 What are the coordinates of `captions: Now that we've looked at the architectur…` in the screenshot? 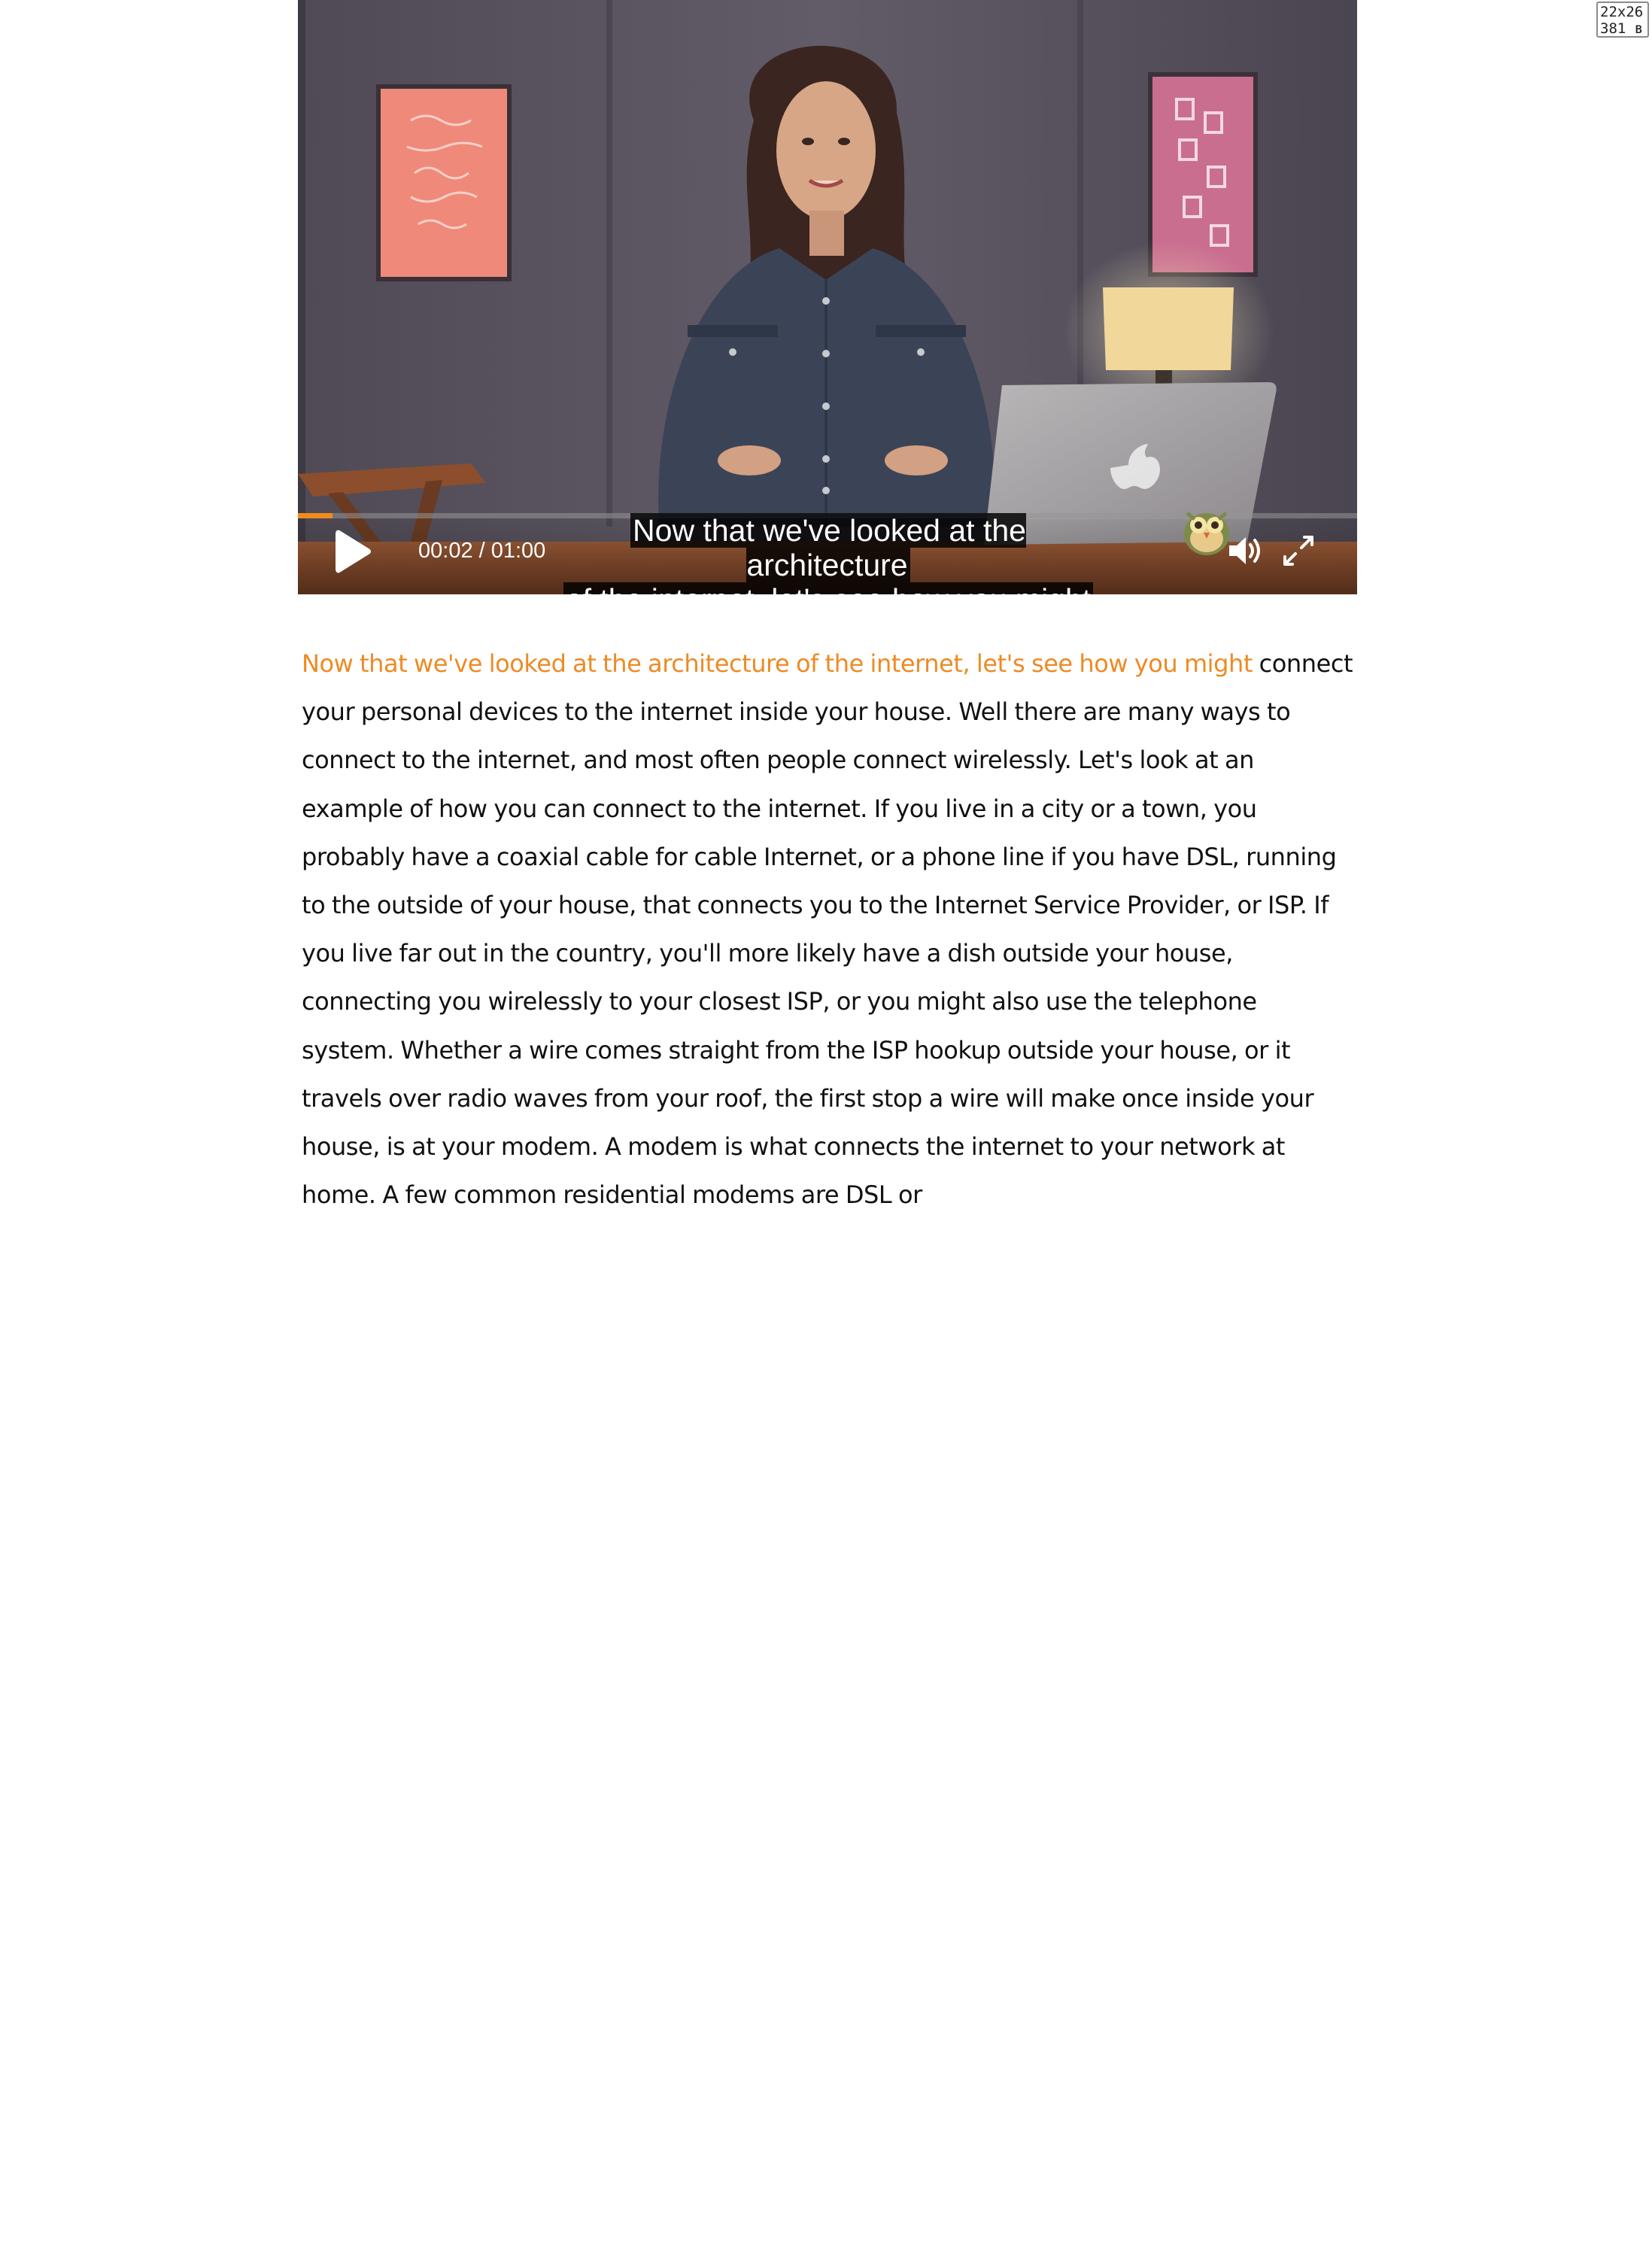 It's located at (829, 553).